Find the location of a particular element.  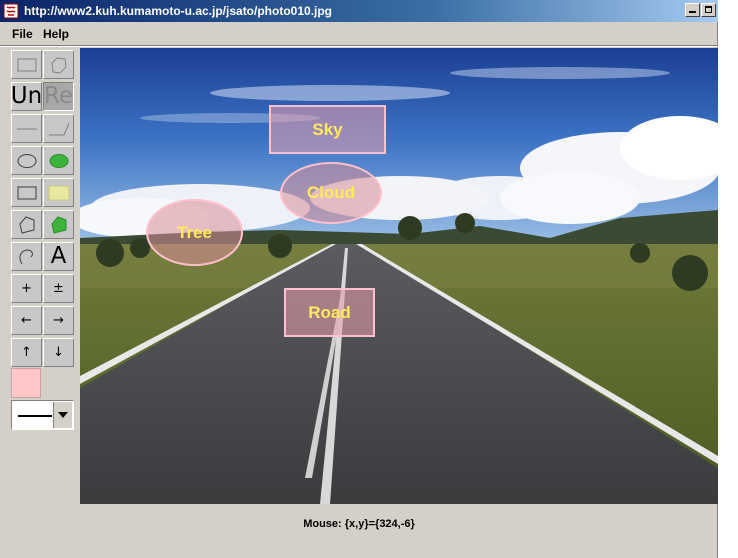

annotation-cloud: Cloud is located at coordinates (331, 193).